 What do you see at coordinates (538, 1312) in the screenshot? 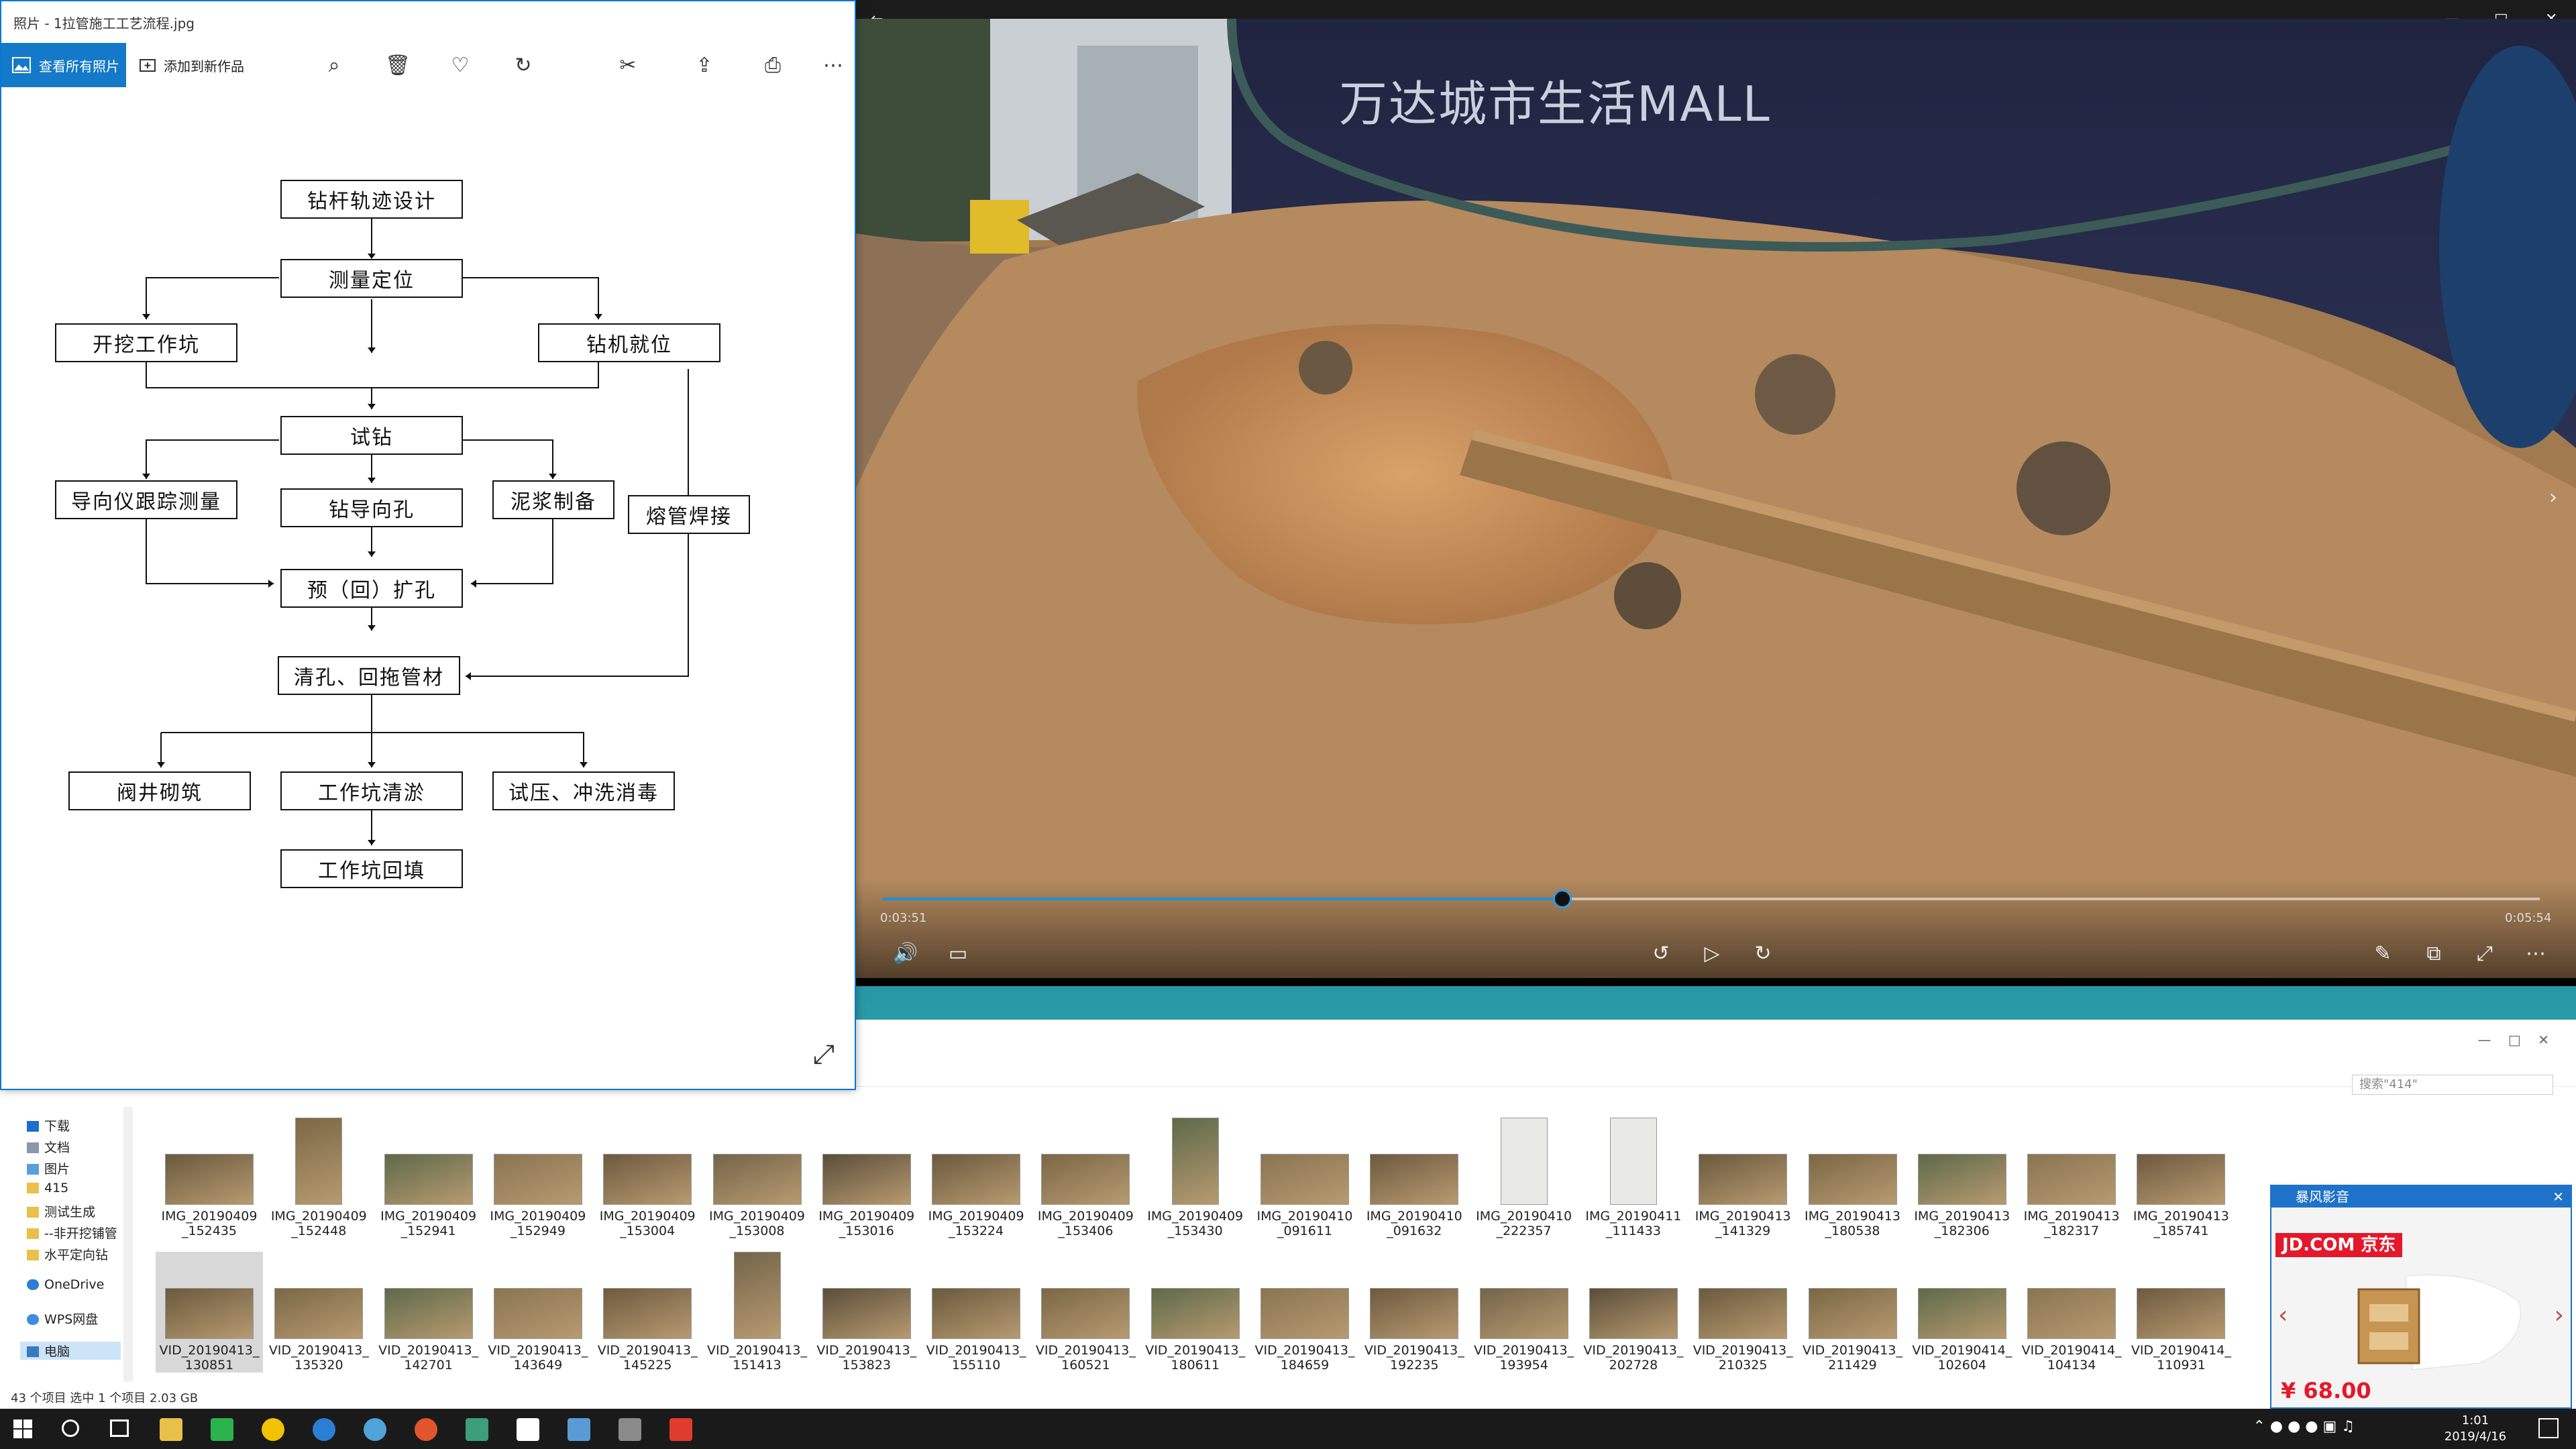
I see `video-thumbnail: VID_20190413_ 143649` at bounding box center [538, 1312].